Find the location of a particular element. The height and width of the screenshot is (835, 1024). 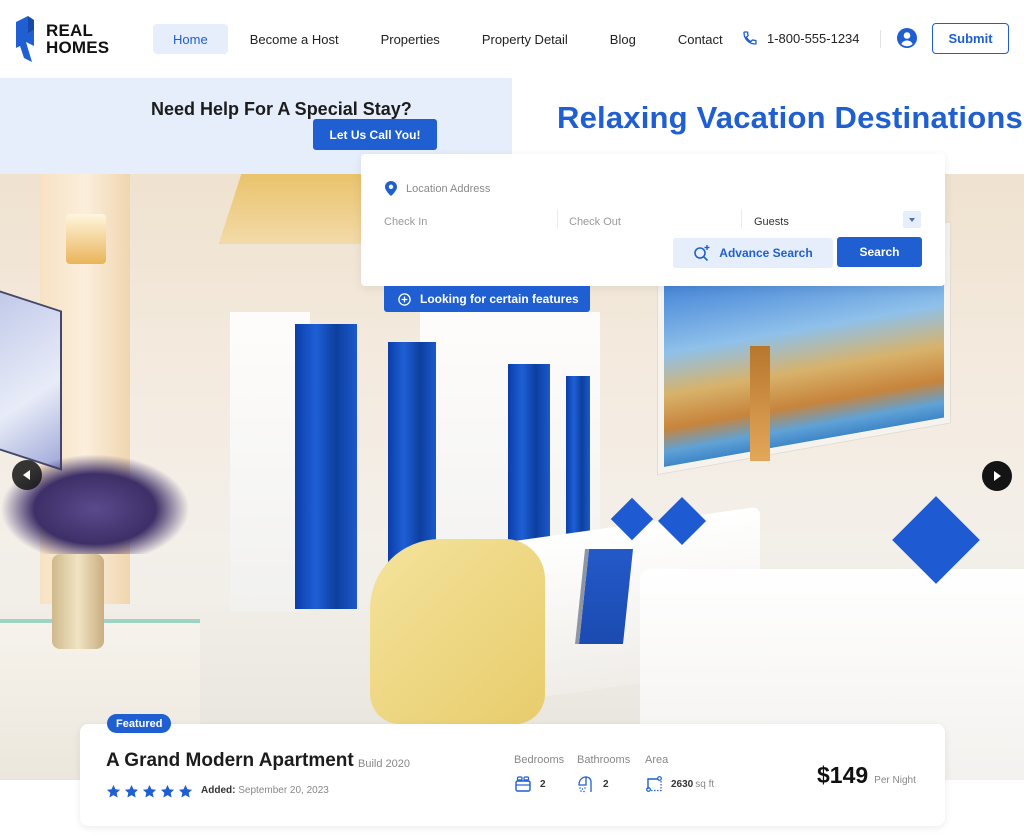

search-plus-icon is located at coordinates (702, 253).